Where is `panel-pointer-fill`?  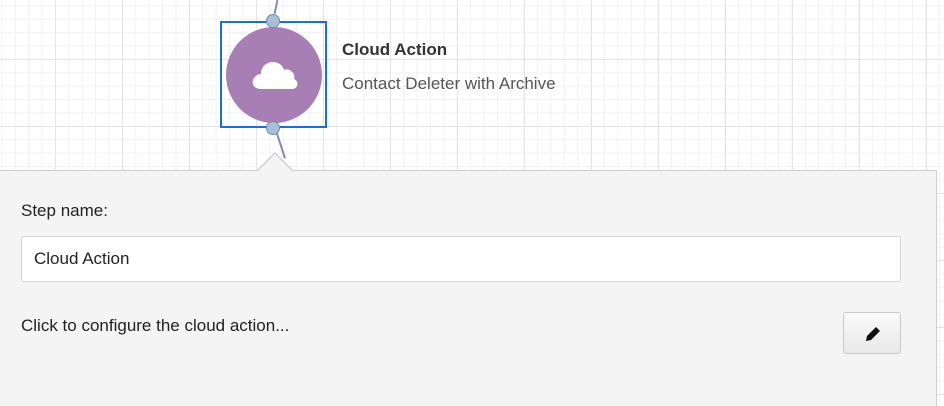 panel-pointer-fill is located at coordinates (275, 163).